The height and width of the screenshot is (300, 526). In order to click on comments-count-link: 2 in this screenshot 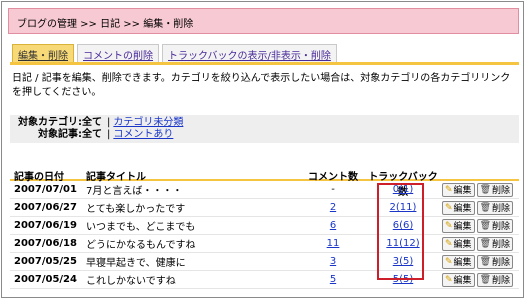, I will do `click(333, 207)`.